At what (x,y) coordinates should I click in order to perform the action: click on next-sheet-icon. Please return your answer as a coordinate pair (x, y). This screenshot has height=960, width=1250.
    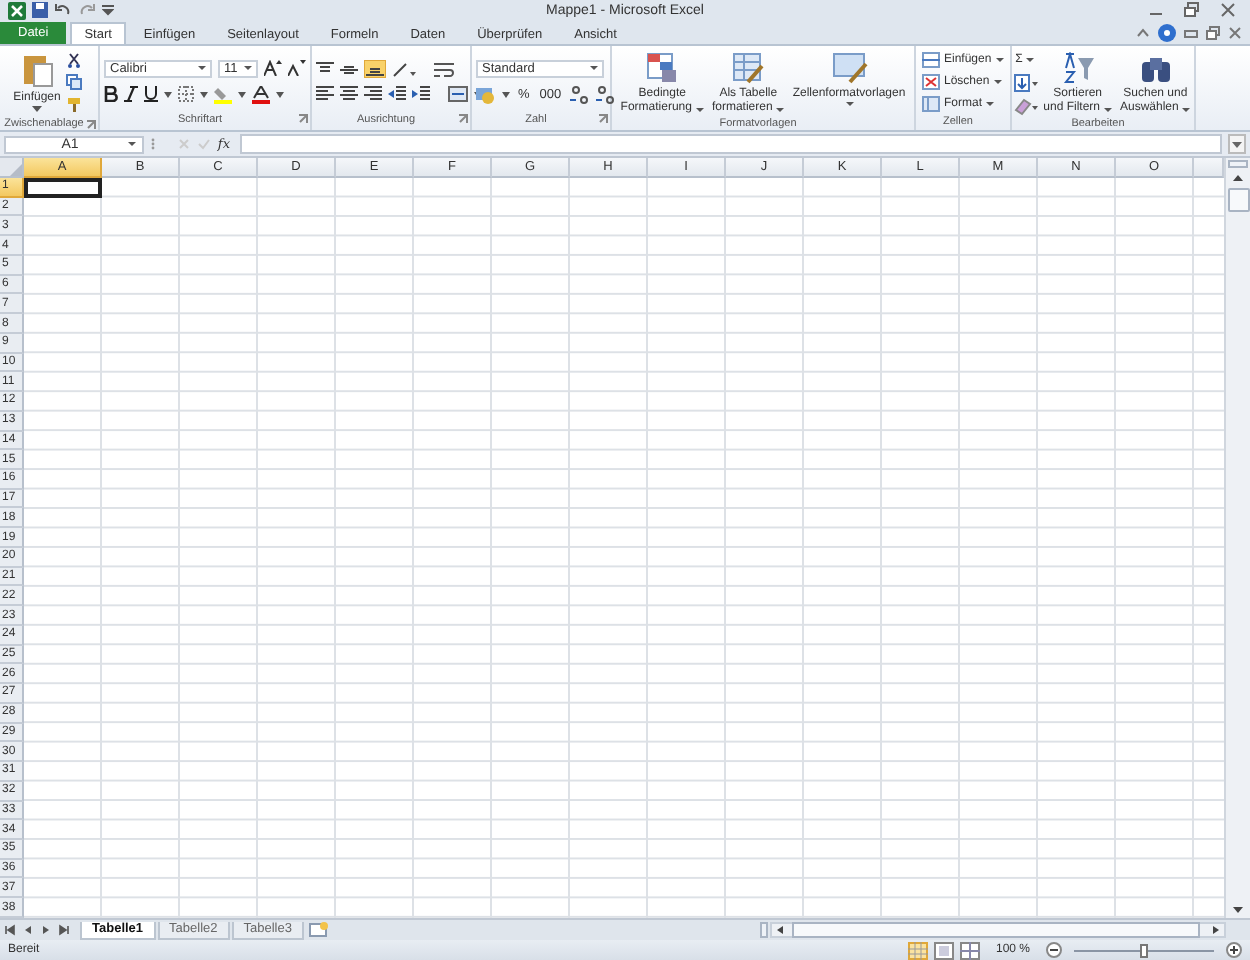
    Looking at the image, I should click on (46, 930).